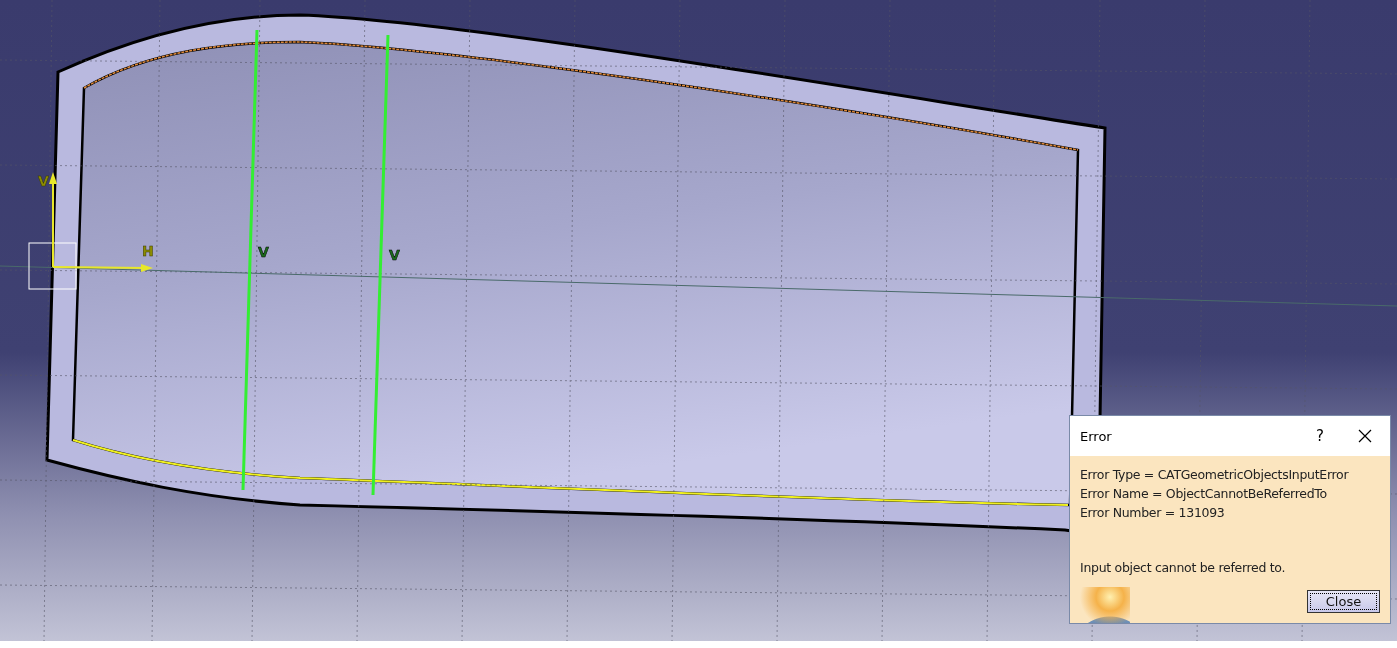 This screenshot has height=648, width=1397. What do you see at coordinates (1096, 436) in the screenshot?
I see `dialog-title: Error` at bounding box center [1096, 436].